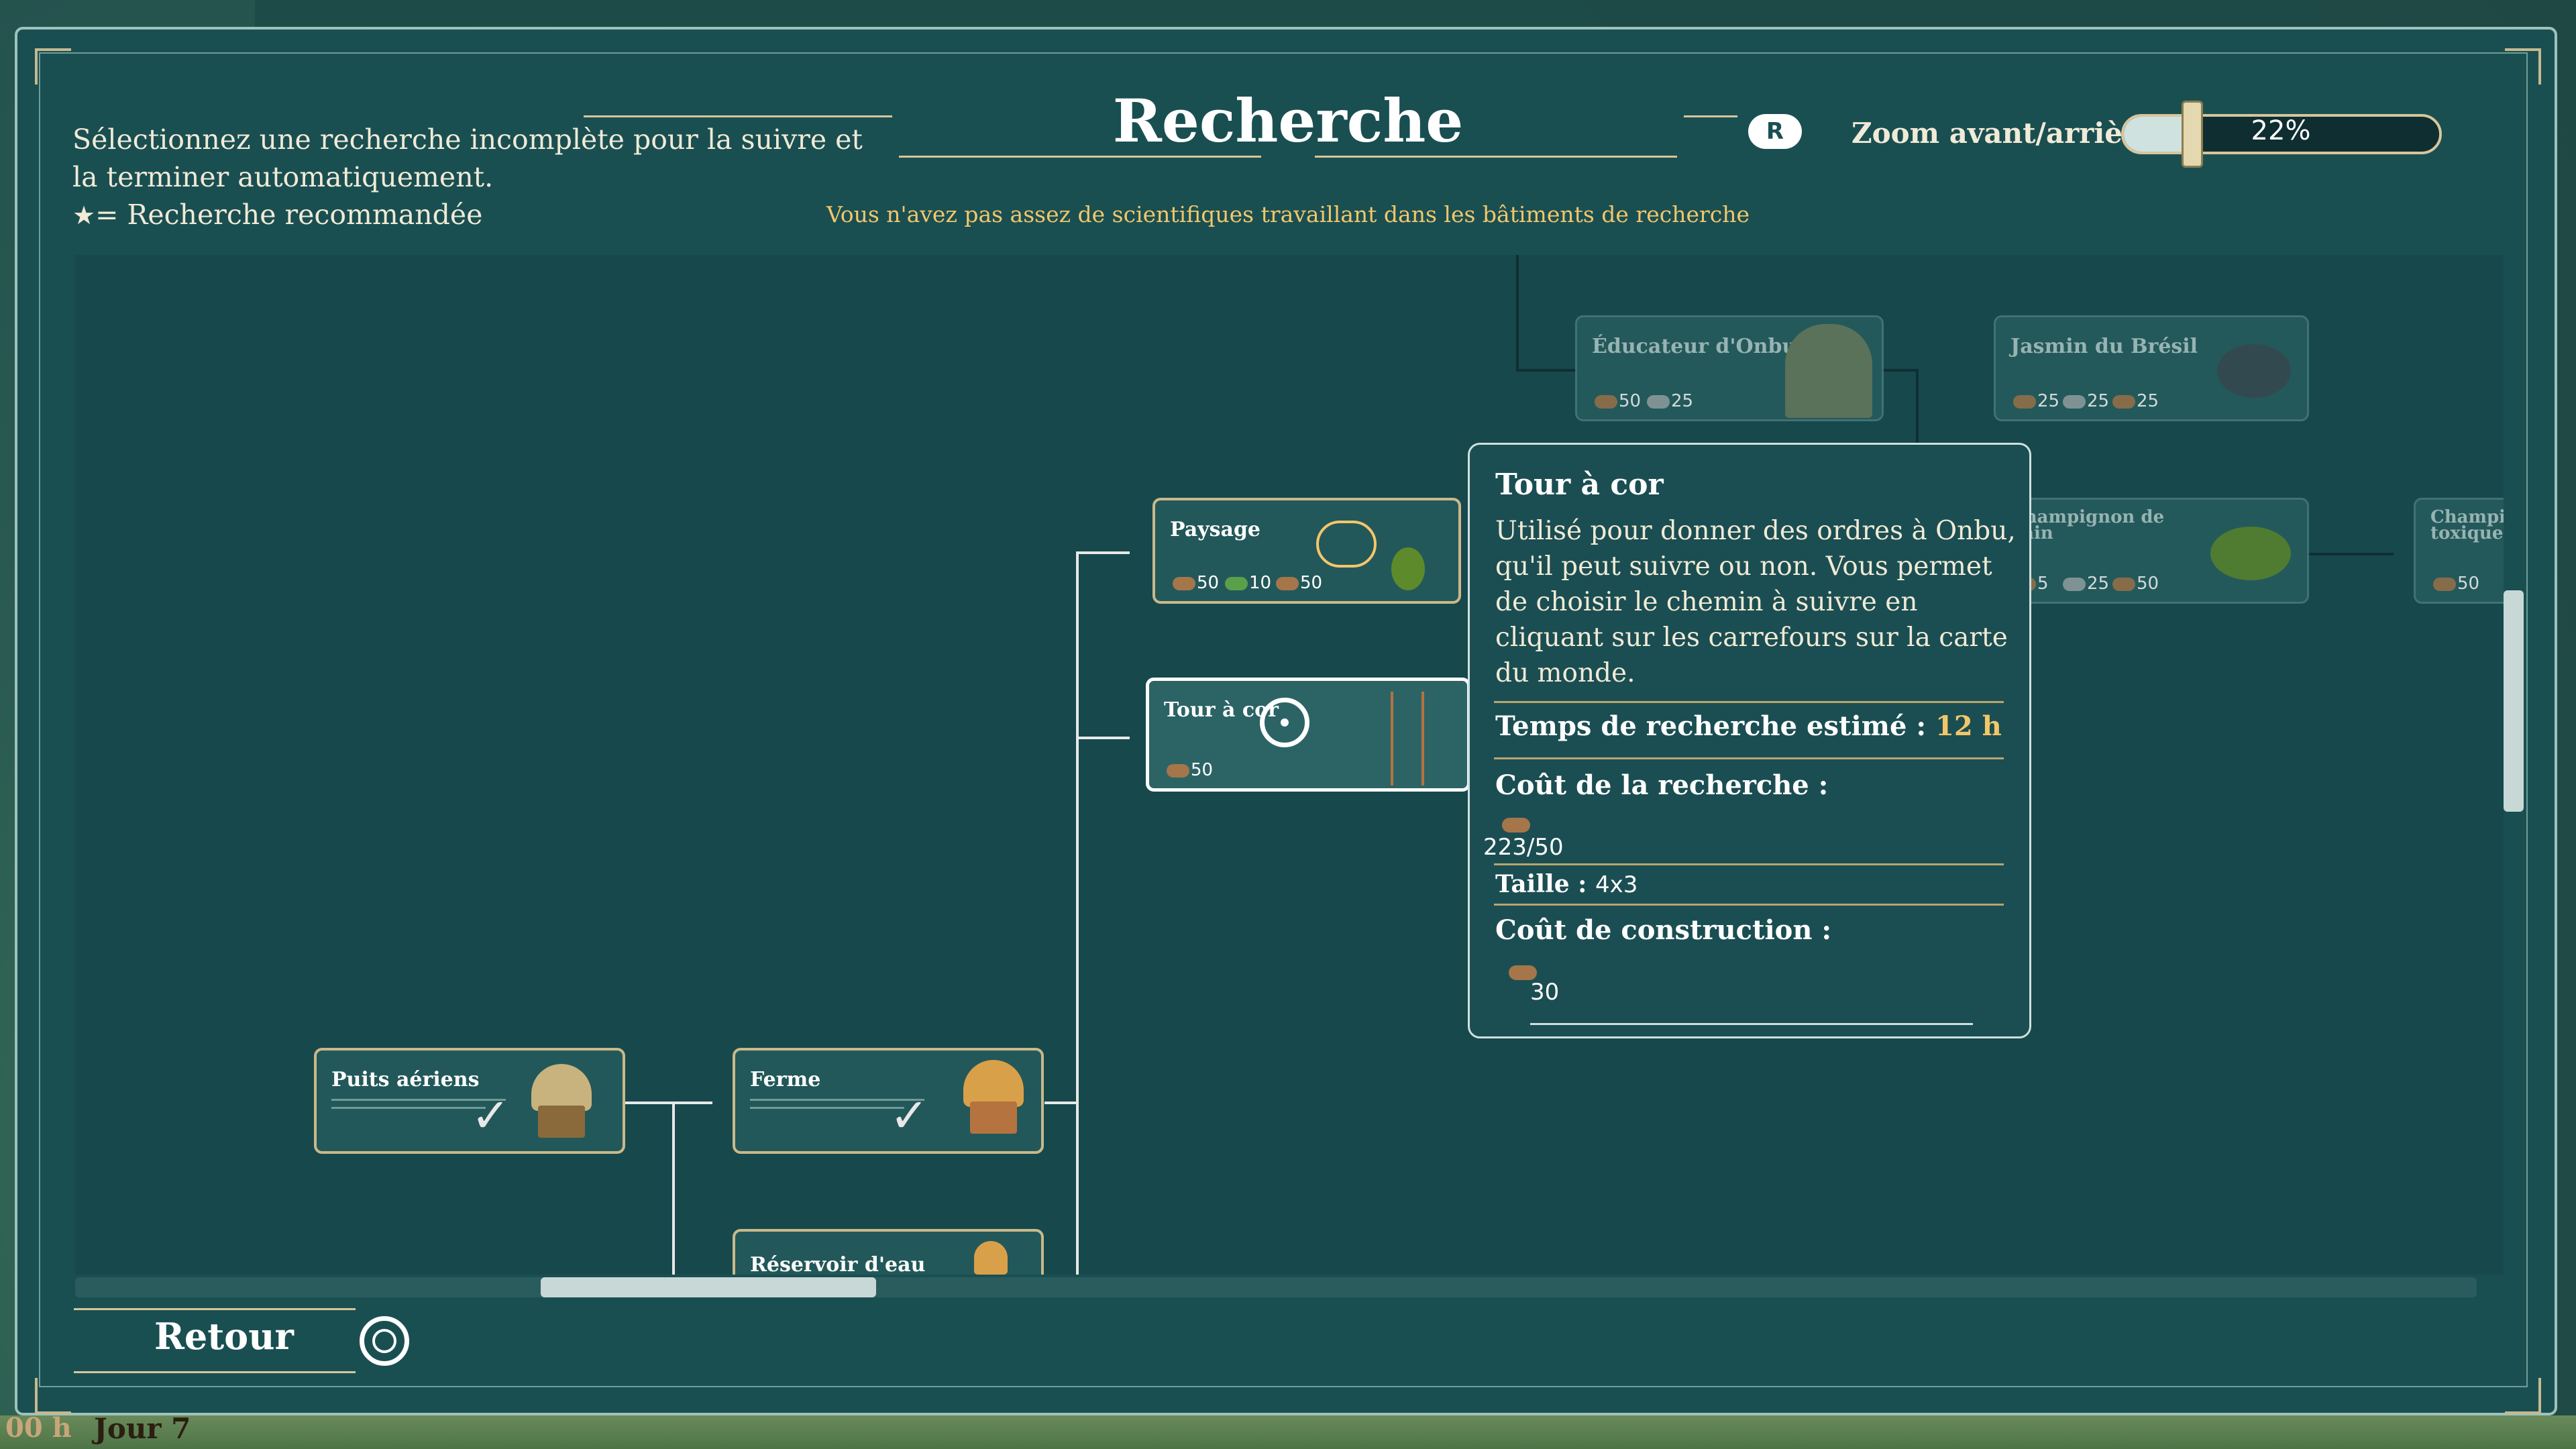 The height and width of the screenshot is (1449, 2576). Describe the element at coordinates (2514, 701) in the screenshot. I see `vertical-scrollbar-thumb` at that location.